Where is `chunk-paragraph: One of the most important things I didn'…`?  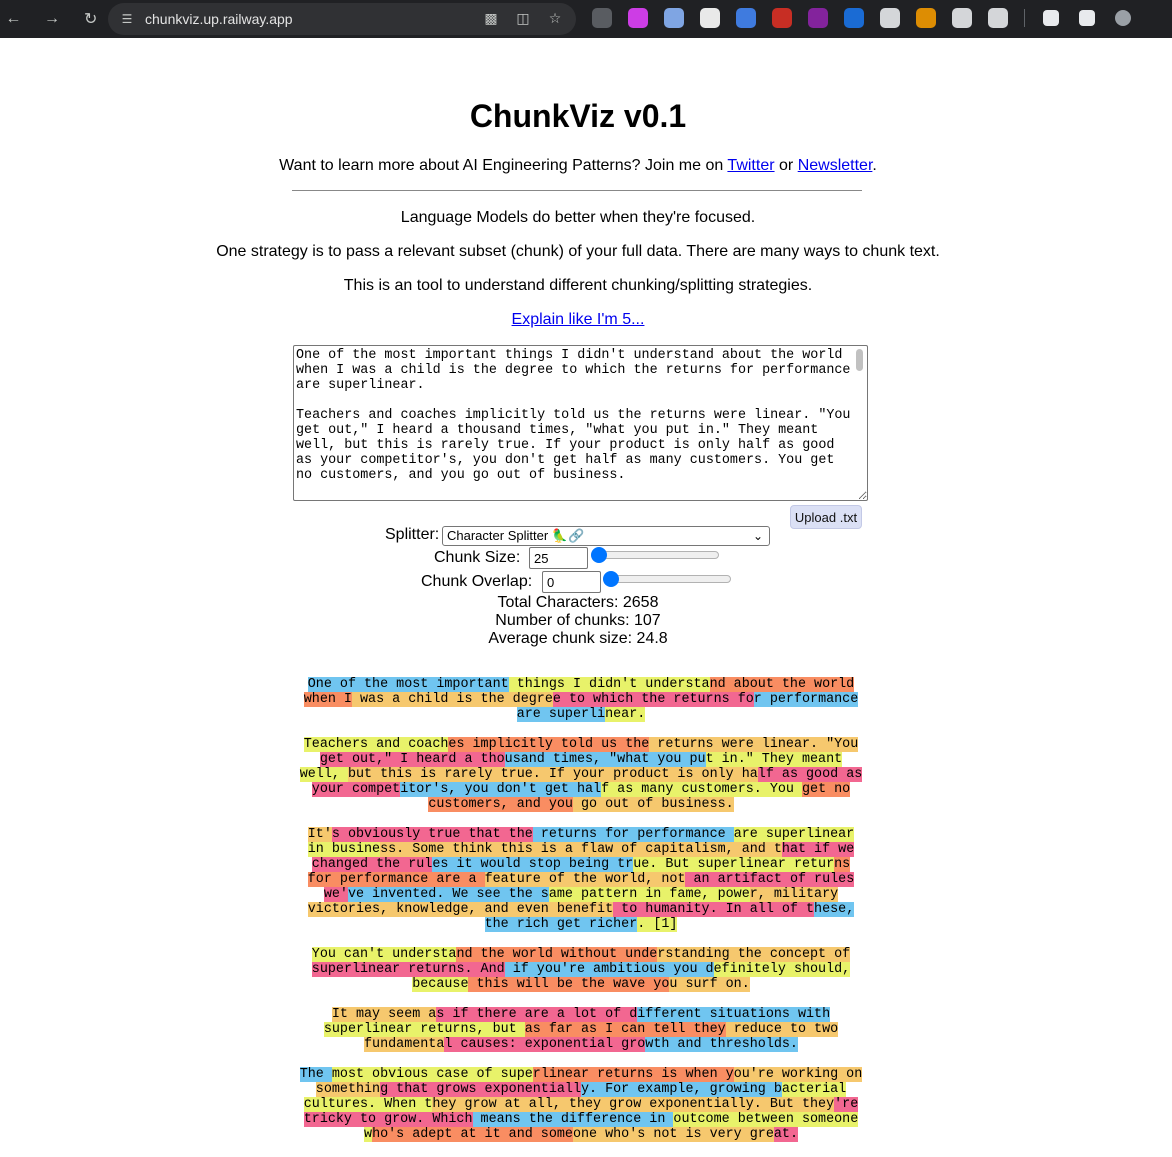
chunk-paragraph: One of the most important things I didn'… is located at coordinates (581, 699).